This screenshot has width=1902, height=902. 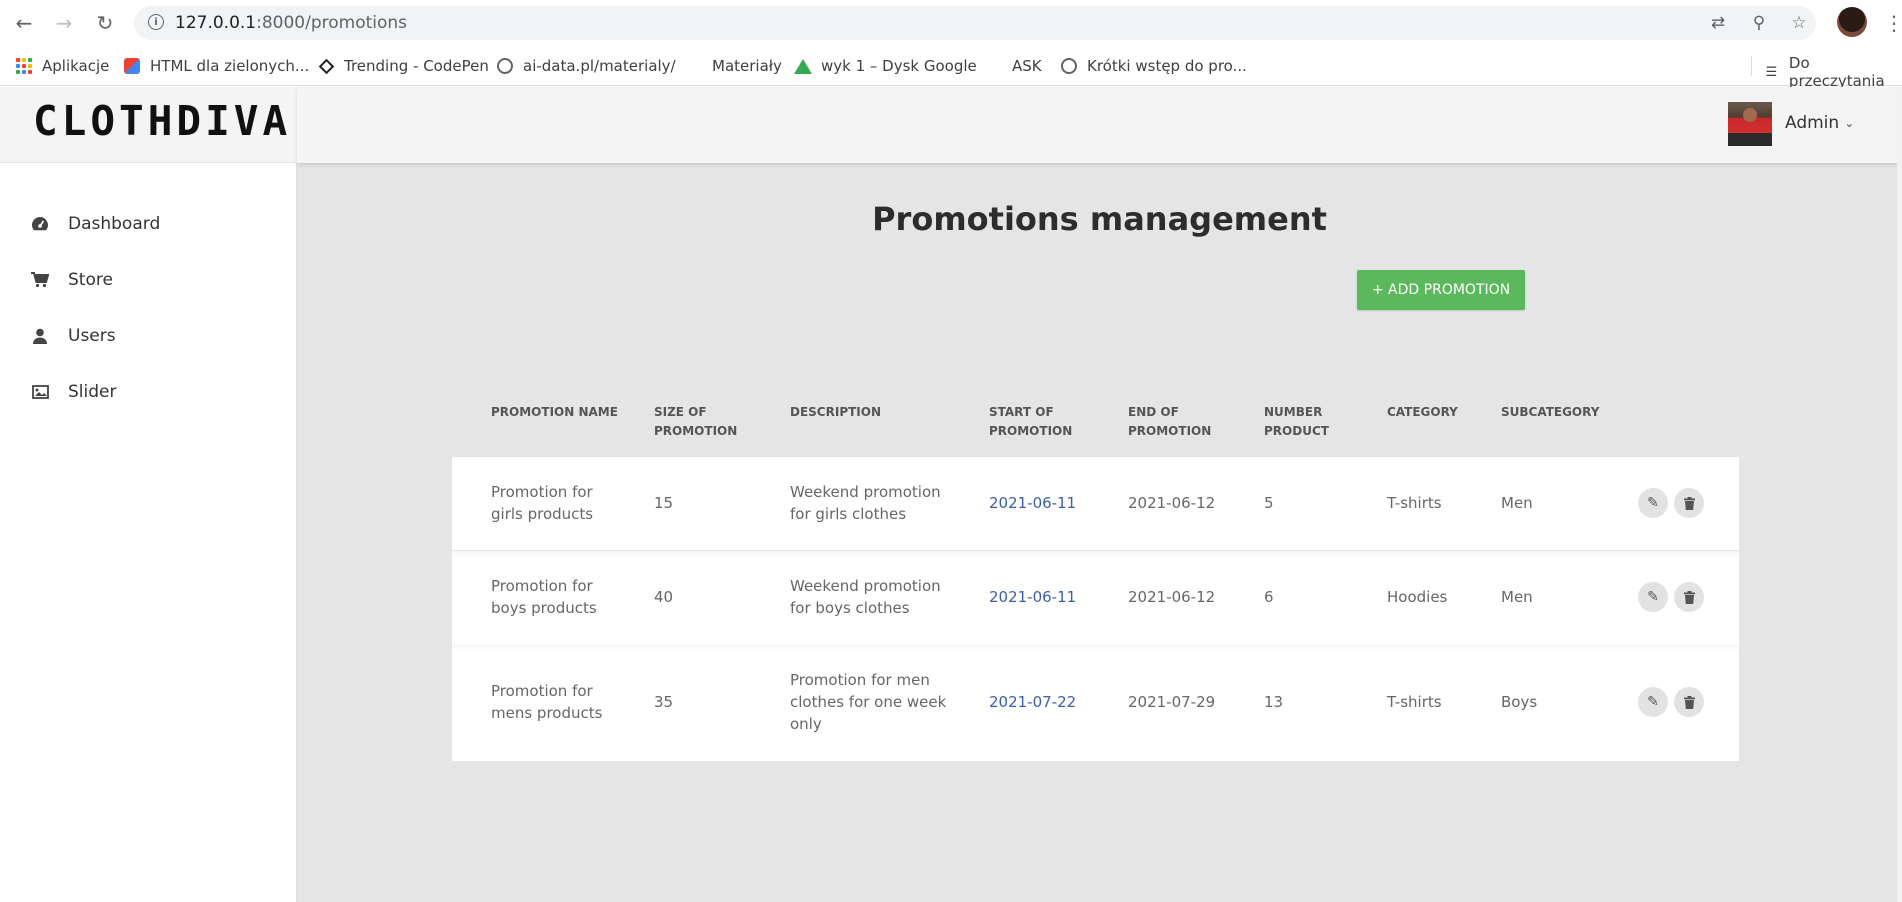 What do you see at coordinates (40, 224) in the screenshot?
I see `dashboard-icon` at bounding box center [40, 224].